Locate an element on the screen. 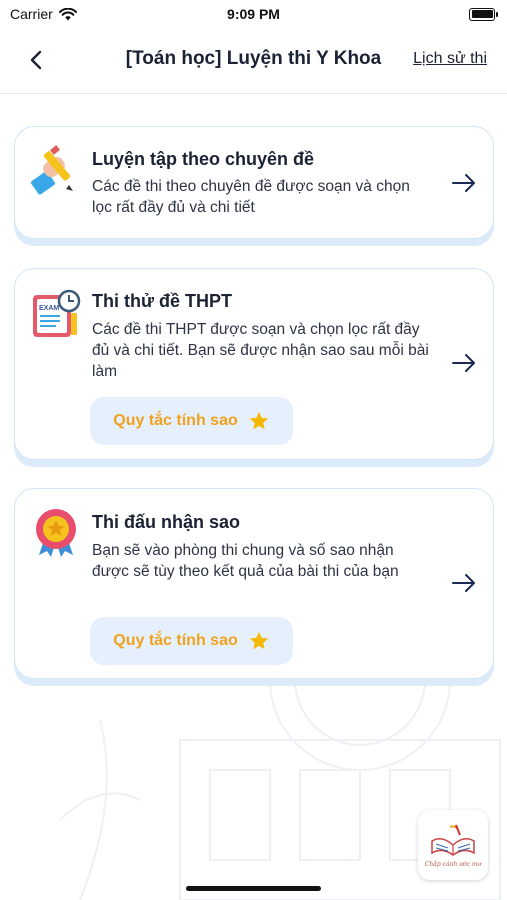 The width and height of the screenshot is (507, 900). carrier-label: Carrier is located at coordinates (31, 14).